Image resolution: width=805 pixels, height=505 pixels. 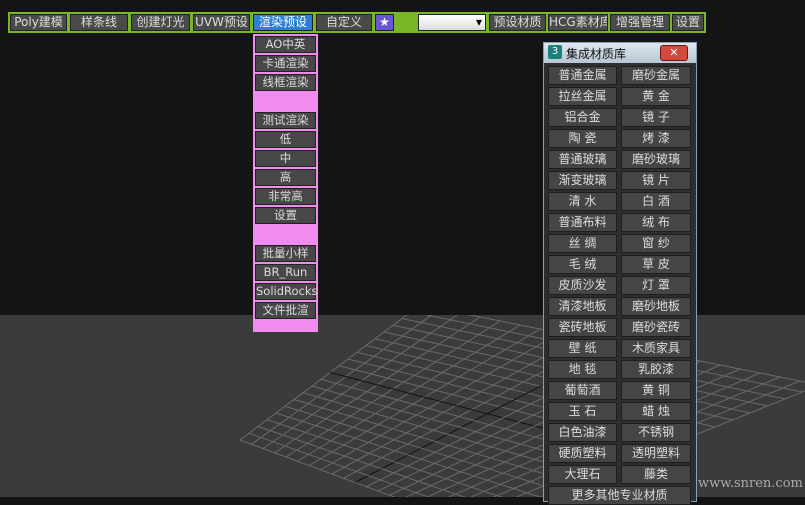 I want to click on material-button: 藤类, so click(x=656, y=474).